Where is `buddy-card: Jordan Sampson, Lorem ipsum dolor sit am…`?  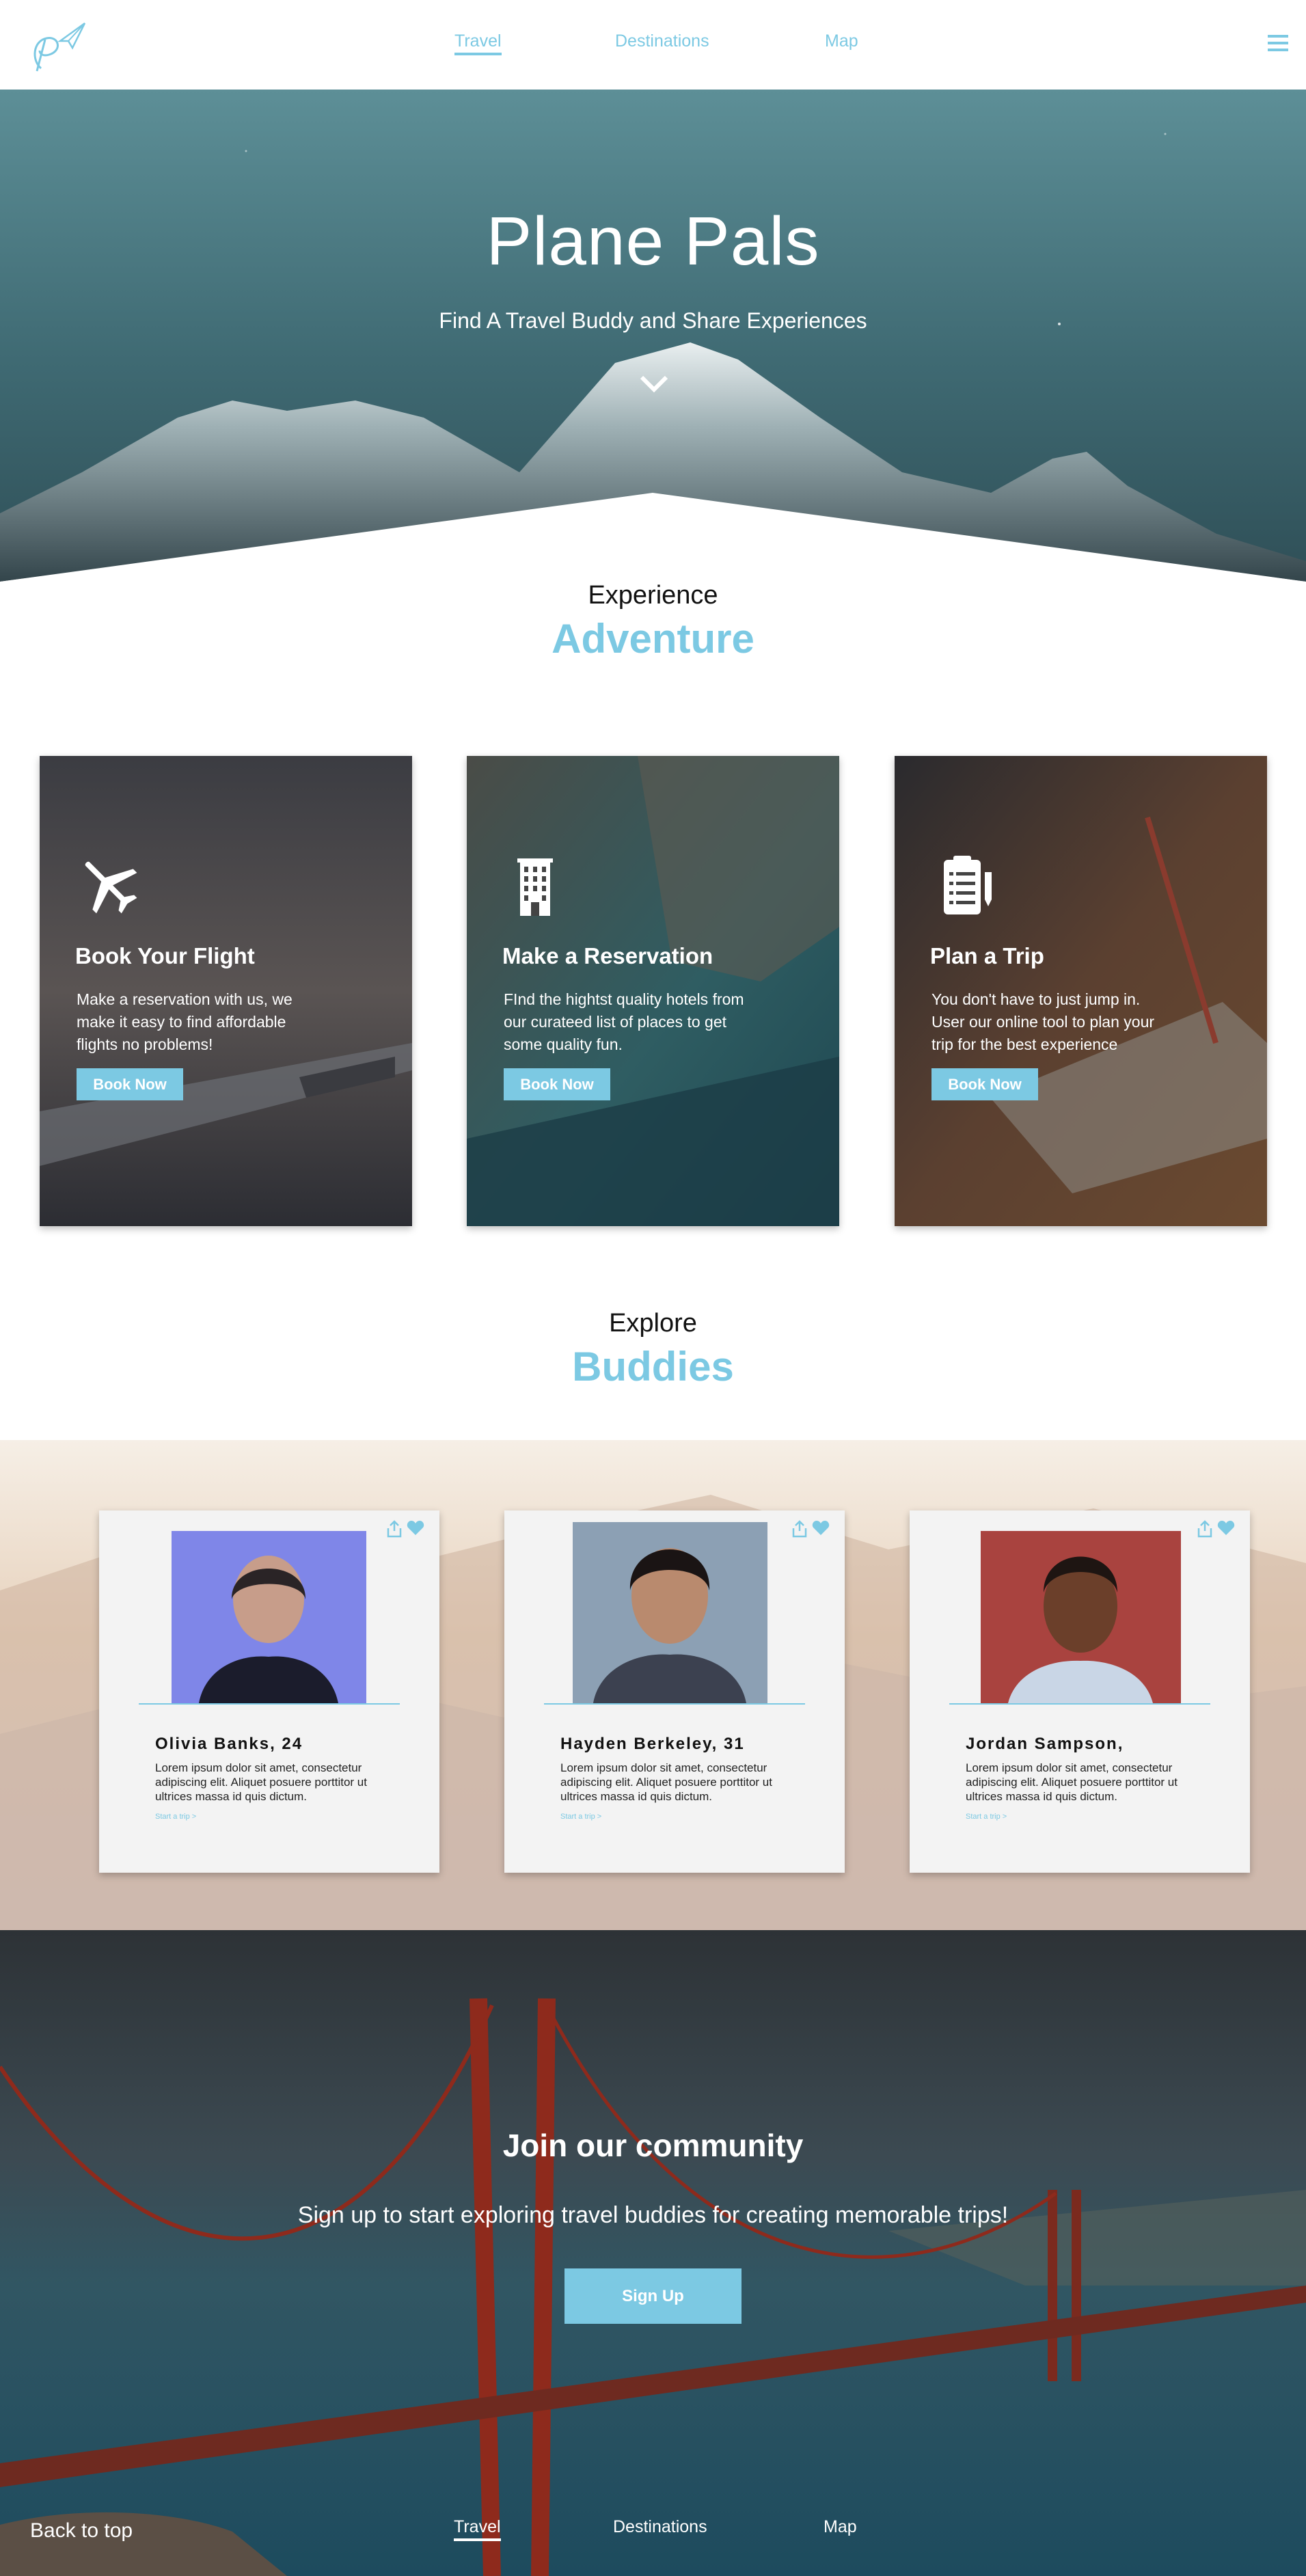
buddy-card: Jordan Sampson, Lorem ipsum dolor sit am… is located at coordinates (1080, 1692).